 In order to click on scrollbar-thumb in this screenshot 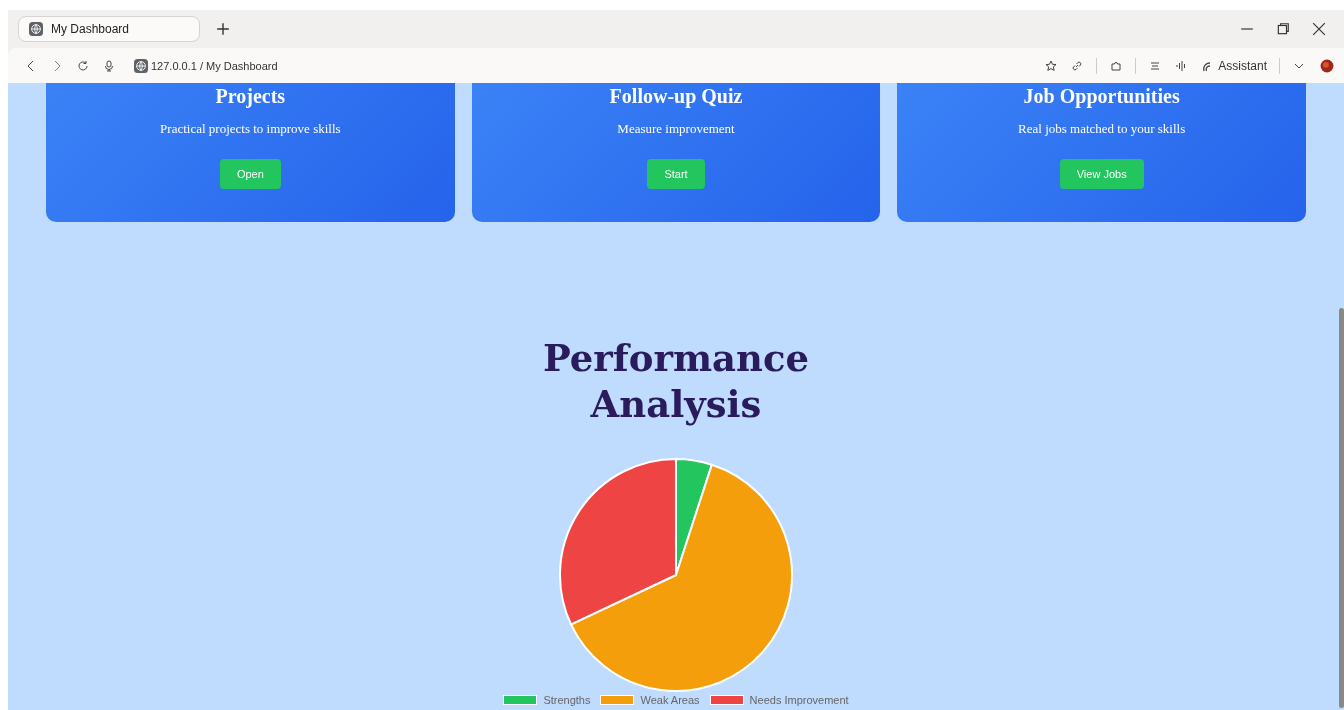, I will do `click(1341, 508)`.